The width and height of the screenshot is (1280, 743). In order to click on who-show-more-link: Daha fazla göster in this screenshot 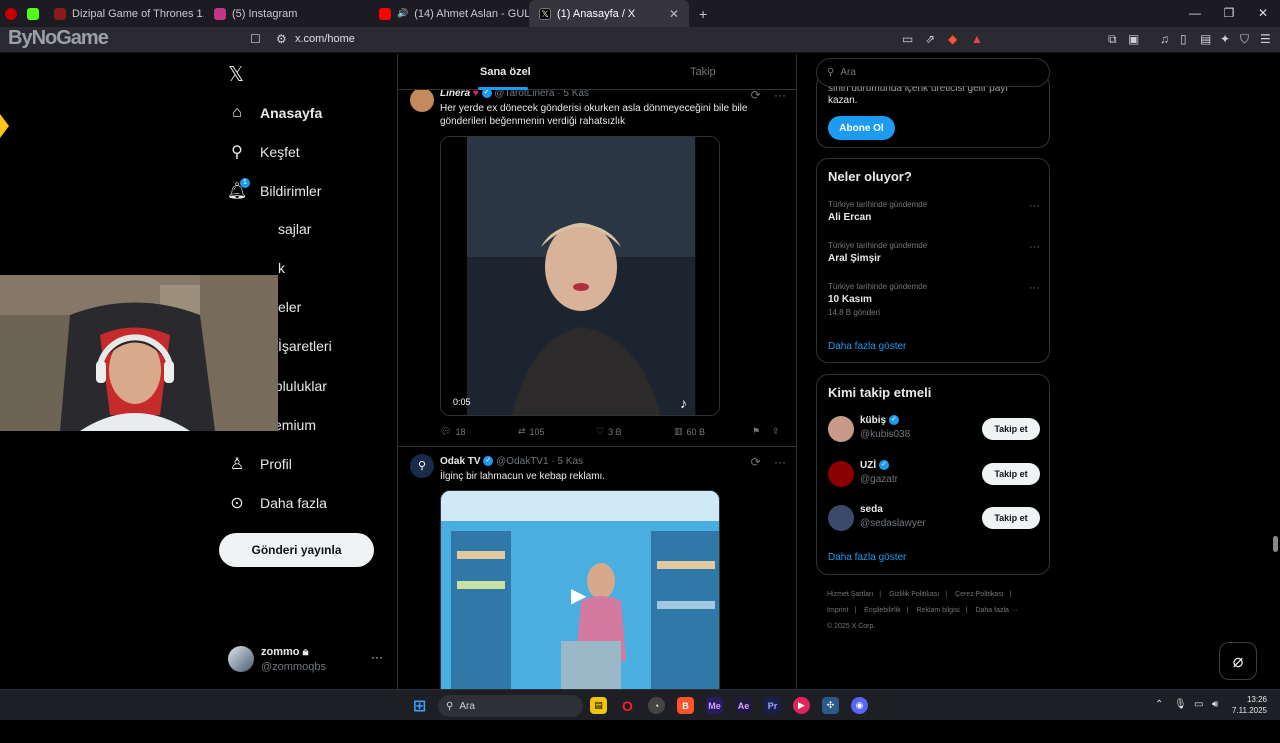, I will do `click(867, 557)`.